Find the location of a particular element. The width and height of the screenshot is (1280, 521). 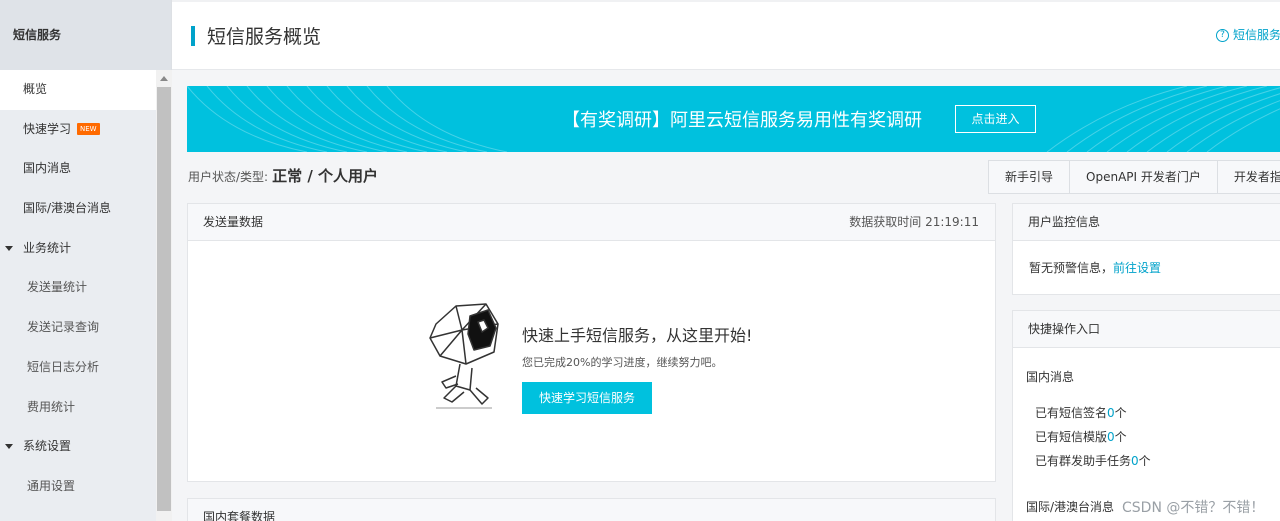

title-accent-bar is located at coordinates (193, 36).